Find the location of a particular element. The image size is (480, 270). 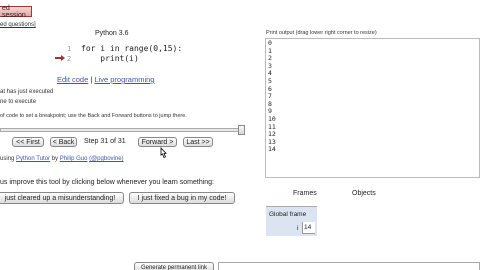

code-text: print(i) is located at coordinates (110, 58).